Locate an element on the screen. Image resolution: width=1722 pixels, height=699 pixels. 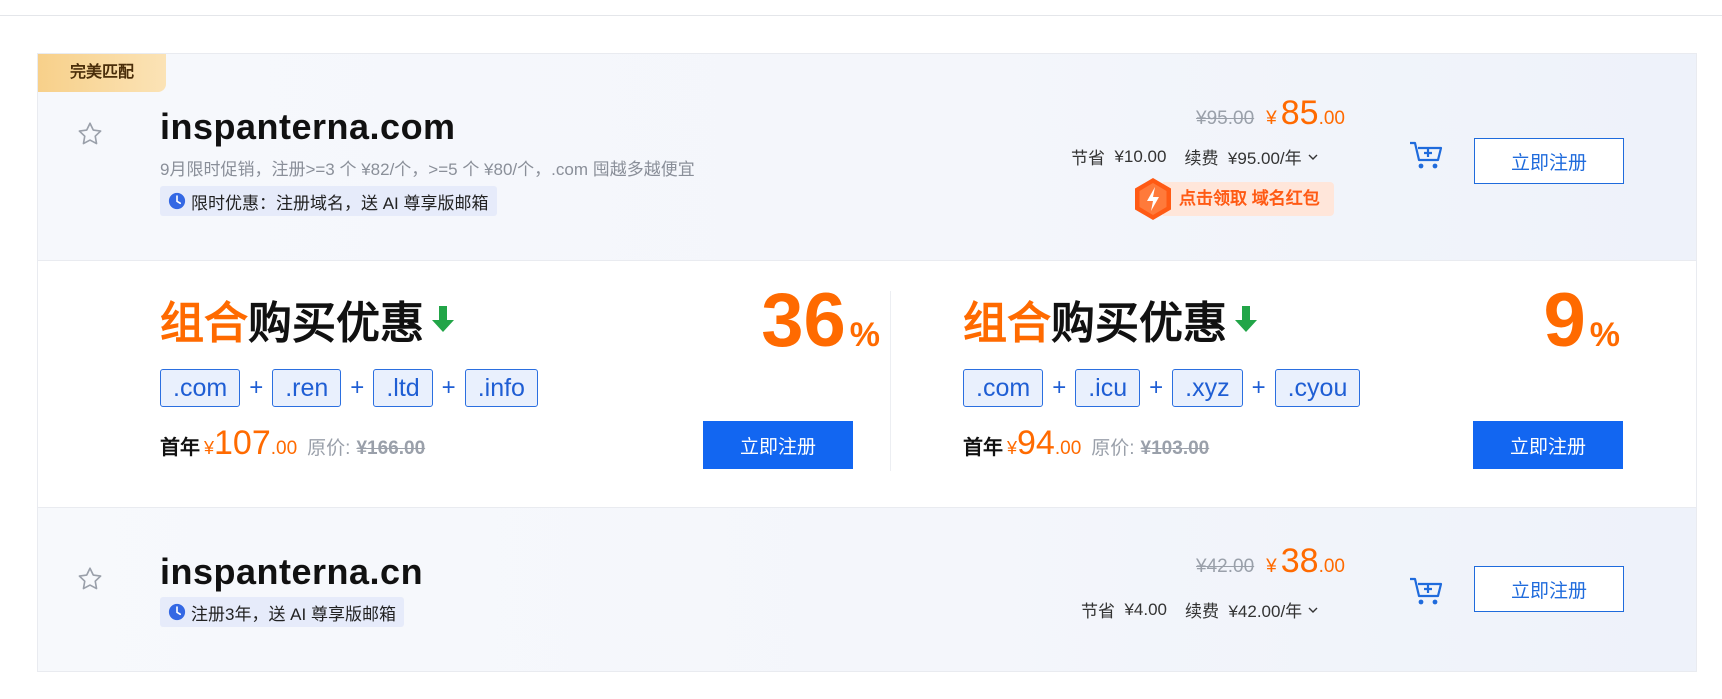
combo-suffixes: .com + .ren + .ltd + .info is located at coordinates (349, 388).